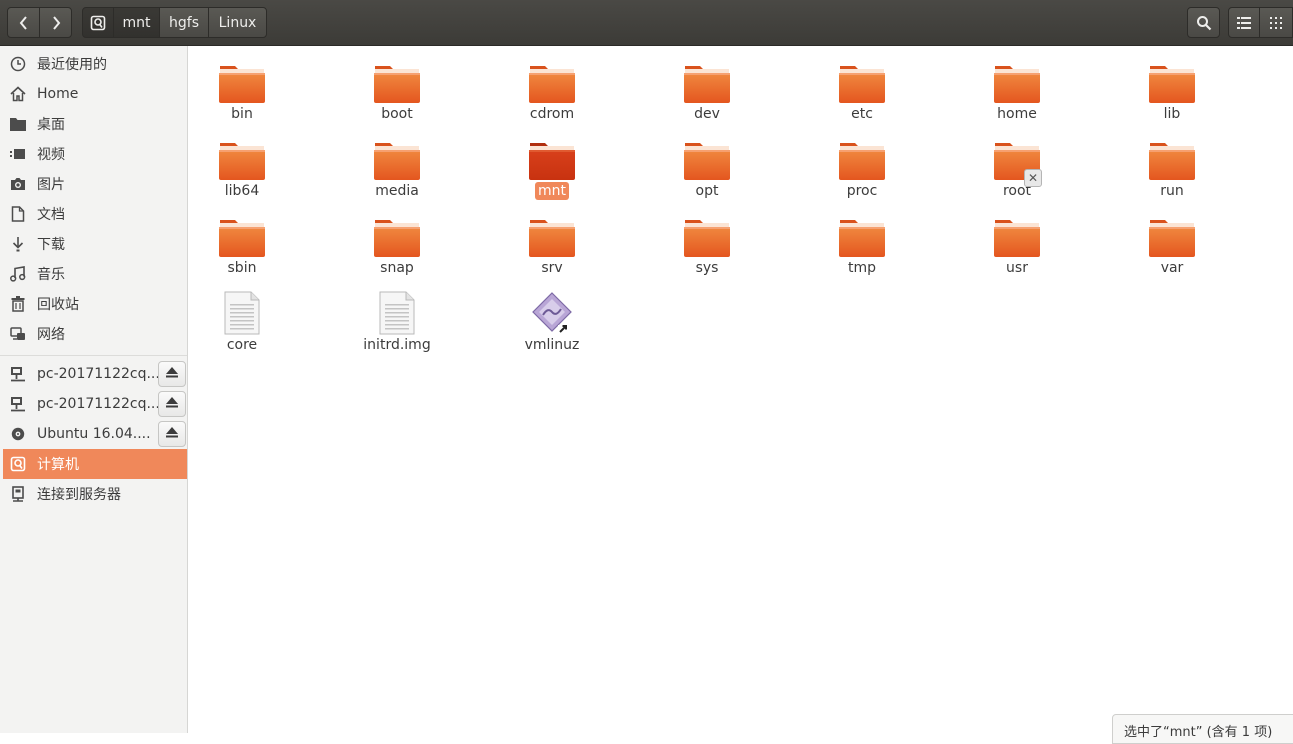 The height and width of the screenshot is (744, 1293). I want to click on file-item: tmp, so click(862, 251).